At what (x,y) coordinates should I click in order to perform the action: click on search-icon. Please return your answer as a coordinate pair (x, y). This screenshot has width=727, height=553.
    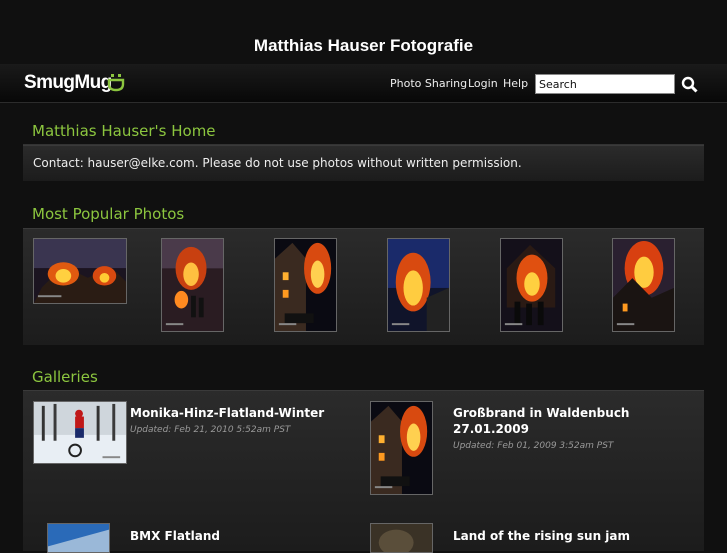
    Looking at the image, I should click on (689, 84).